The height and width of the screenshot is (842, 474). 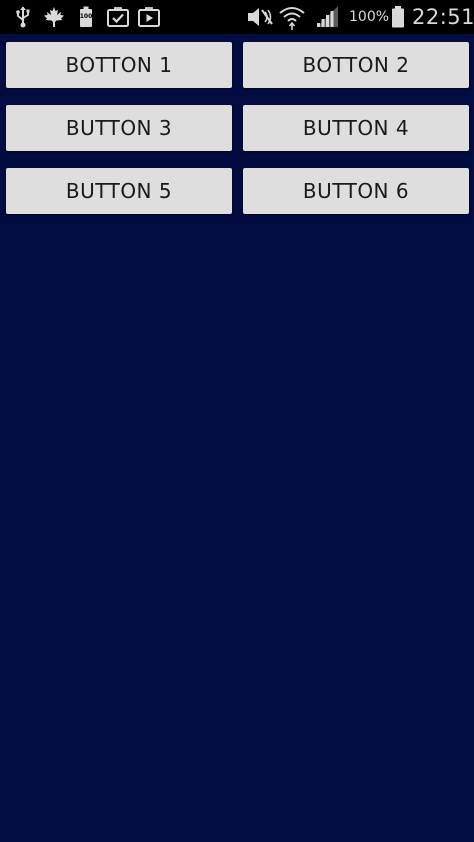 I want to click on battery-small-label: 100, so click(x=86, y=16).